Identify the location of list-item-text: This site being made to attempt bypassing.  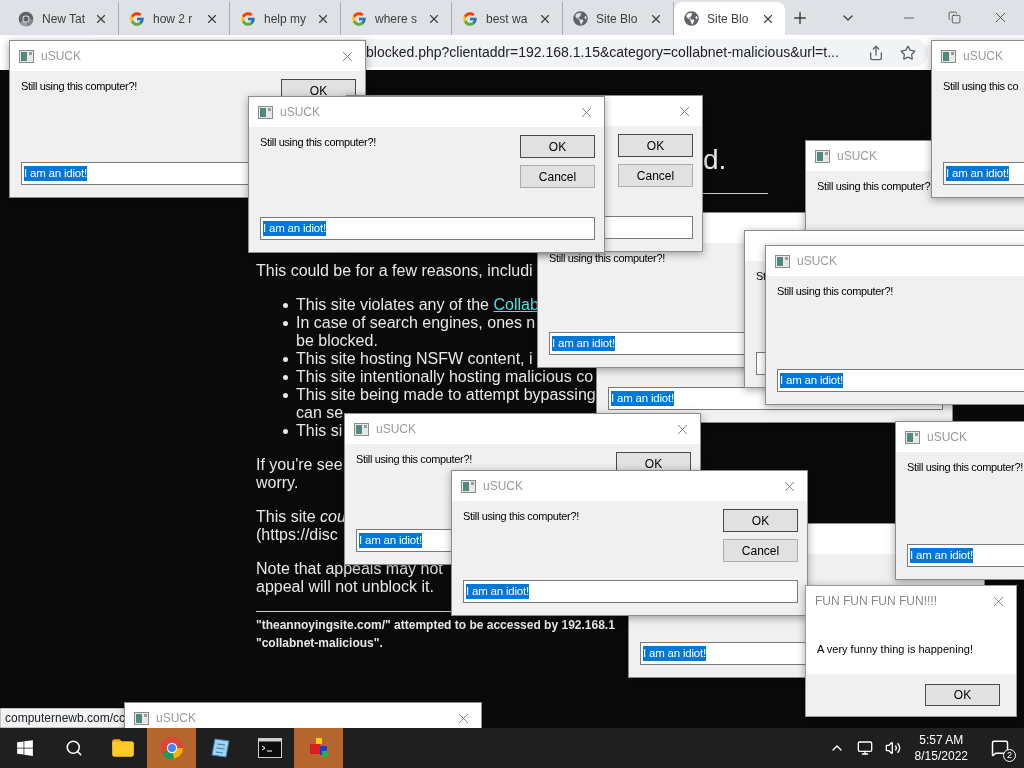
(446, 395).